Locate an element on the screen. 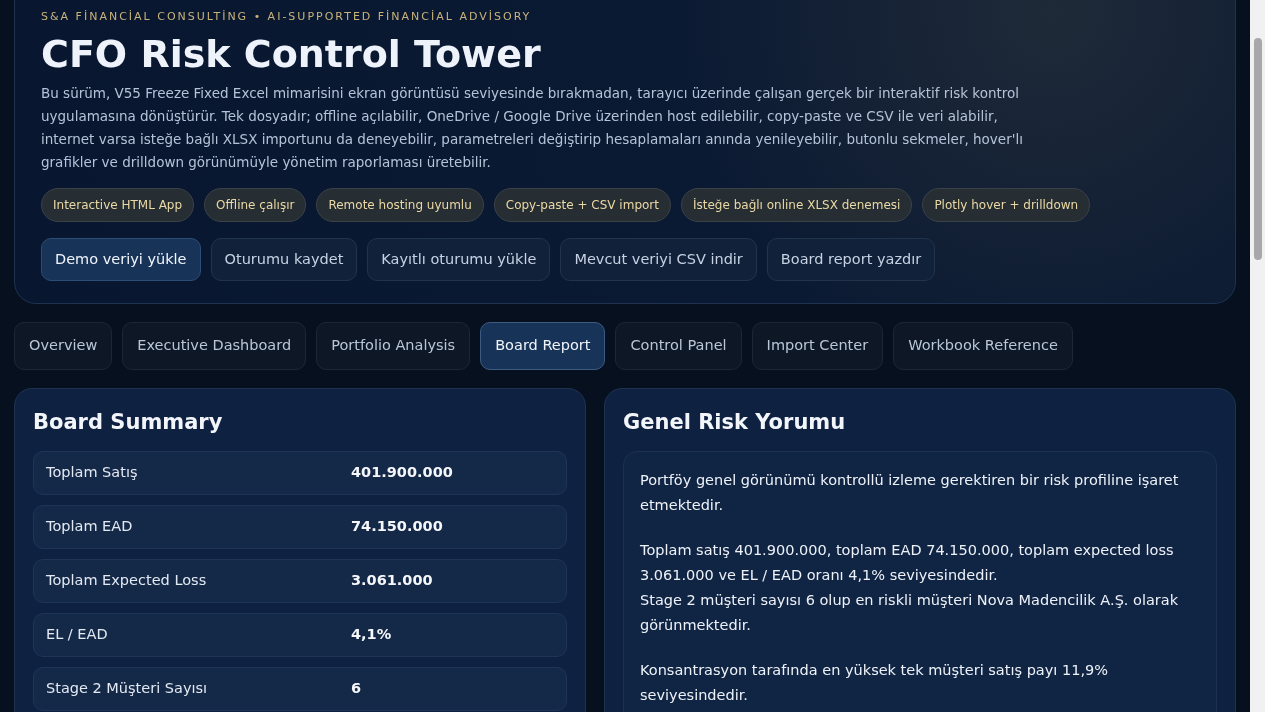 This screenshot has width=1265, height=712. tab: Import Center is located at coordinates (817, 346).